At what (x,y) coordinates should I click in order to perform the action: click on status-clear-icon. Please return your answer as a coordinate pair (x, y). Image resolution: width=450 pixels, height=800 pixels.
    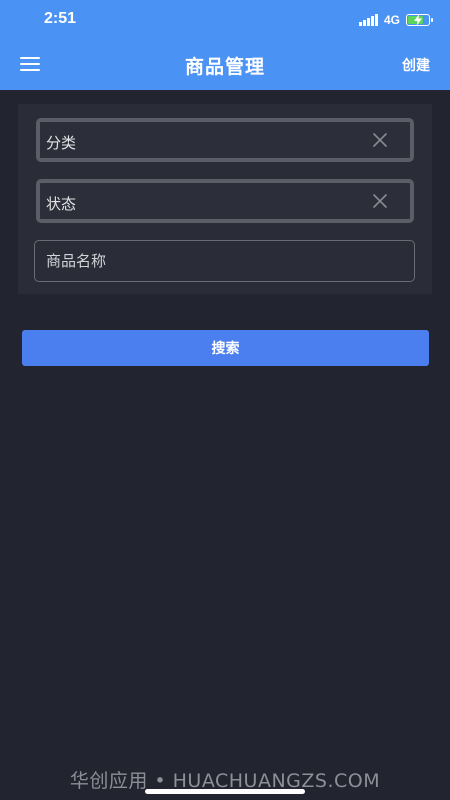
    Looking at the image, I should click on (380, 201).